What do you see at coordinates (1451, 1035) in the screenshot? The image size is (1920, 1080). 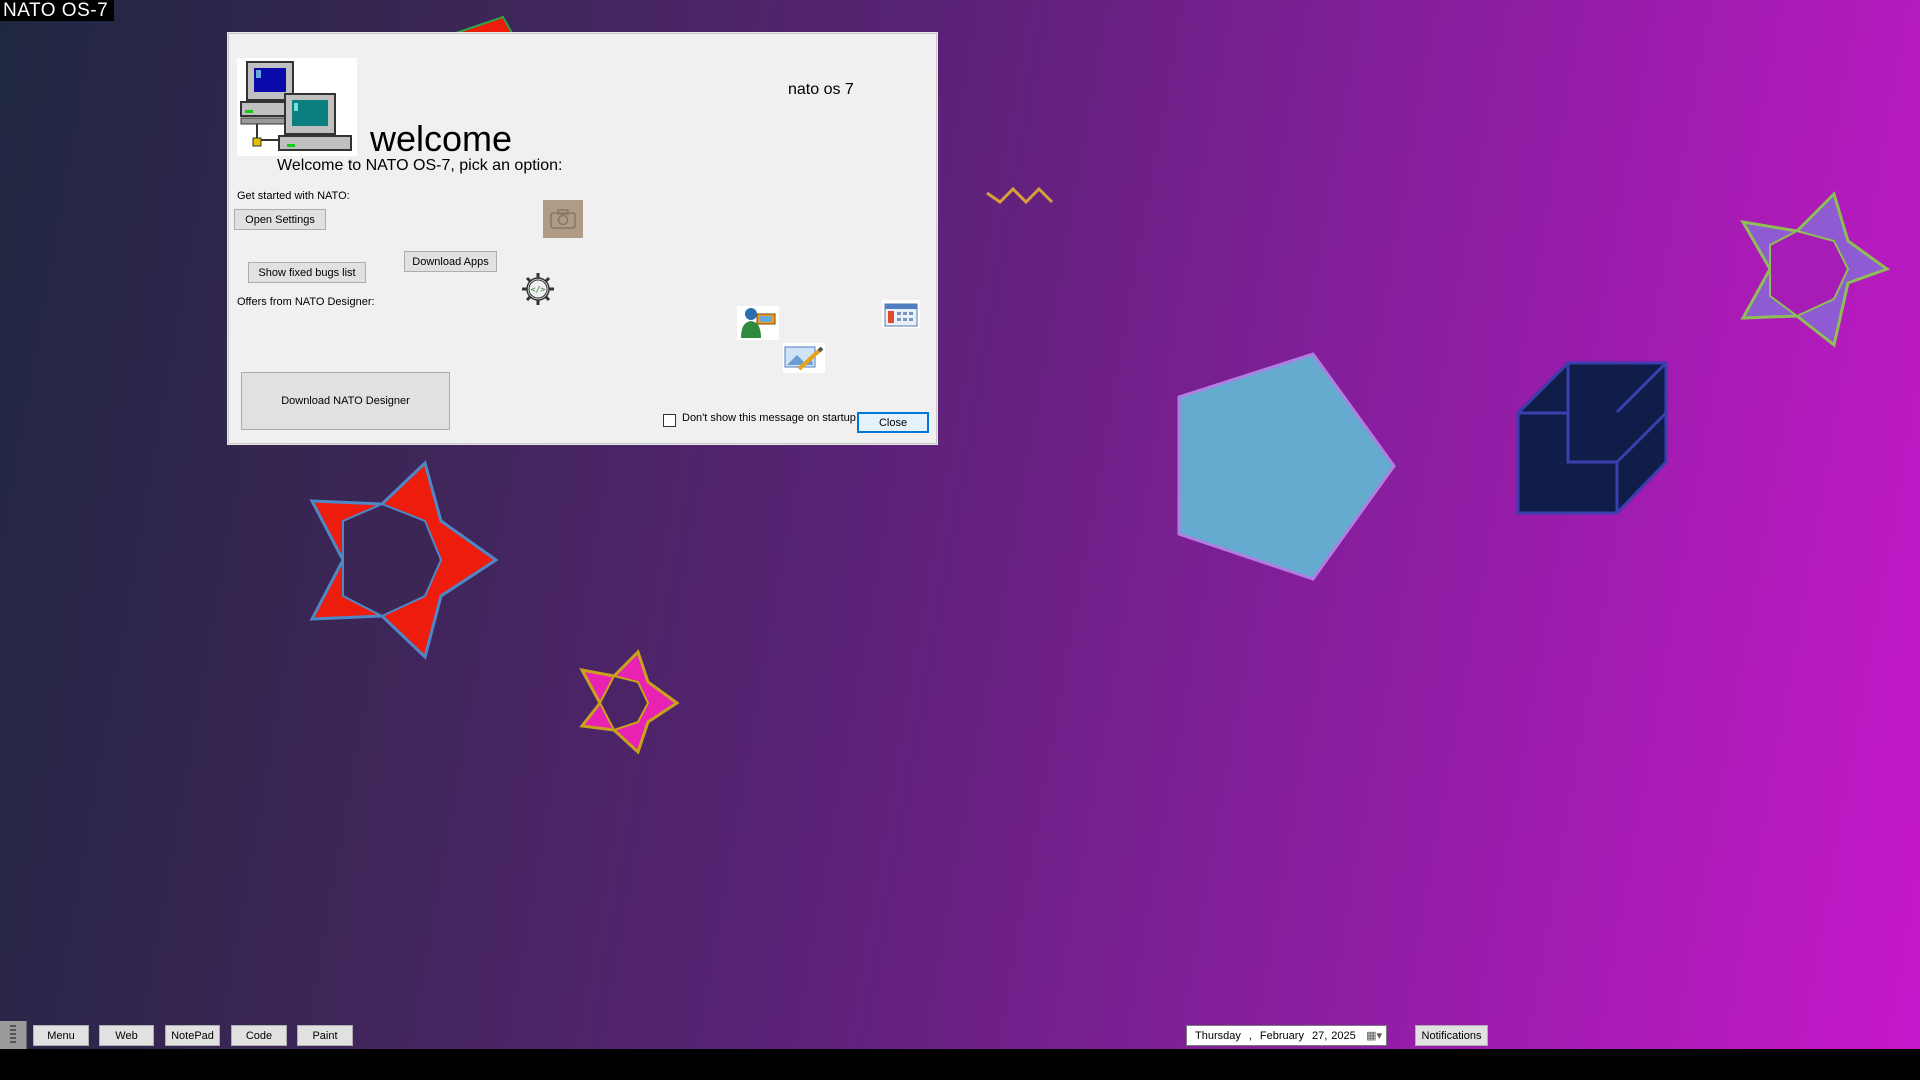 I see `notifications-button: Notifications` at bounding box center [1451, 1035].